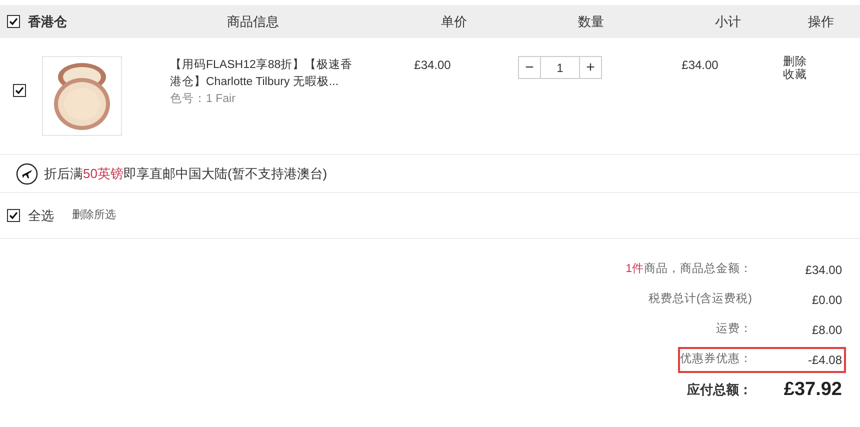 The image size is (860, 427). What do you see at coordinates (734, 329) in the screenshot?
I see `summary-label: 运费：` at bounding box center [734, 329].